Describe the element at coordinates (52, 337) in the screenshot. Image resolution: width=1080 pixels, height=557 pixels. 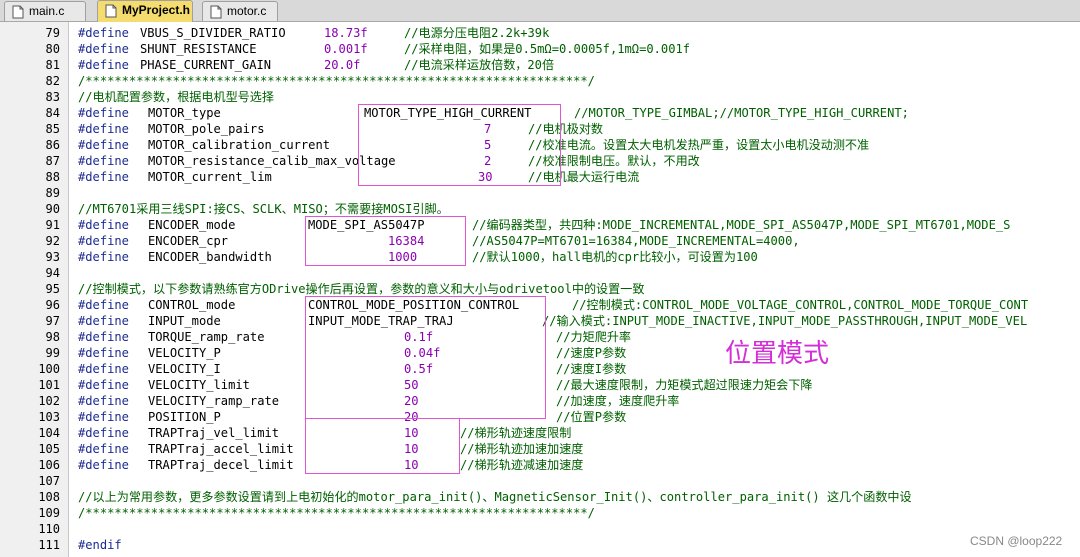
I see `line-number: 98` at that location.